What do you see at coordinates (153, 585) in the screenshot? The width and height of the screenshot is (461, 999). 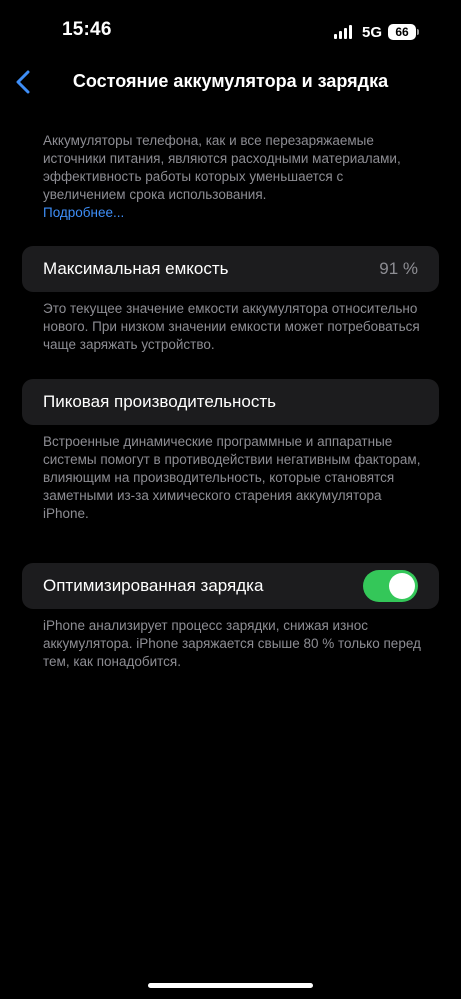 I see `optimized-charging-label: Оптимизированная зарядка` at bounding box center [153, 585].